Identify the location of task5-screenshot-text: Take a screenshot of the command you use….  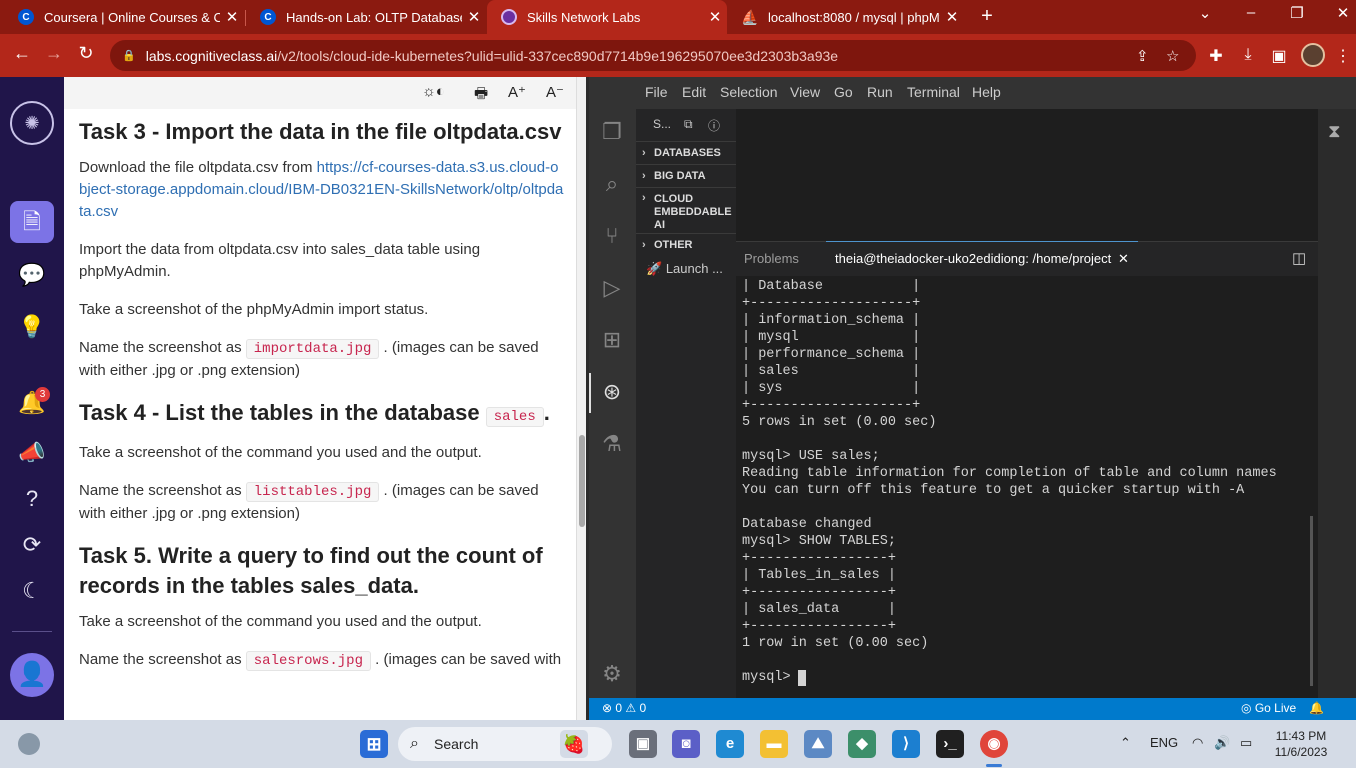
(280, 621).